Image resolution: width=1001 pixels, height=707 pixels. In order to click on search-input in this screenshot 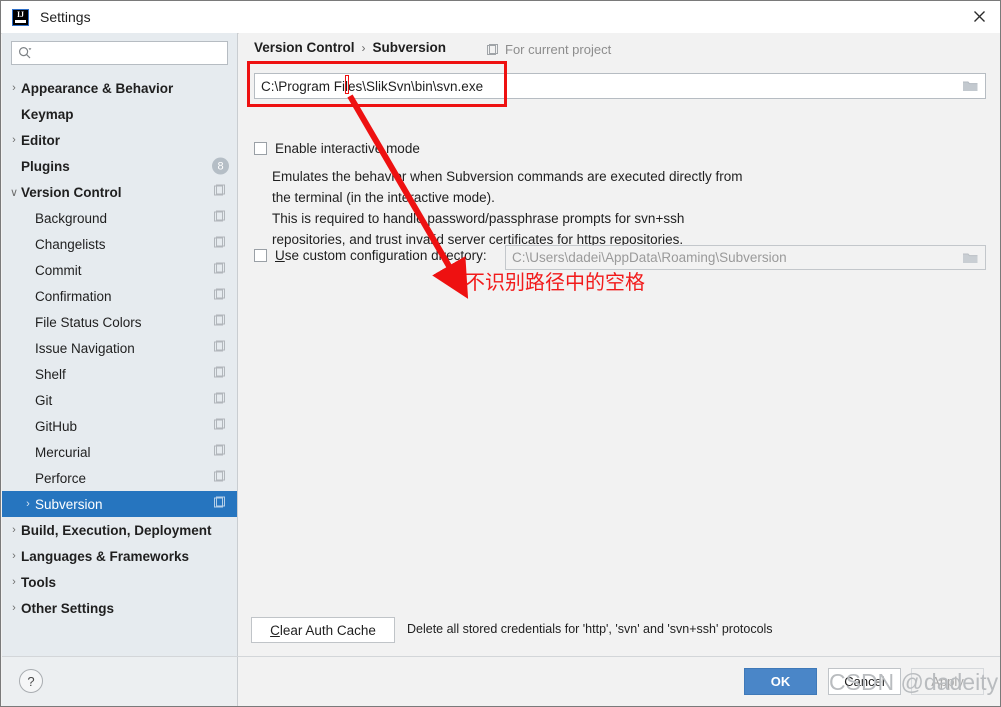, I will do `click(119, 53)`.